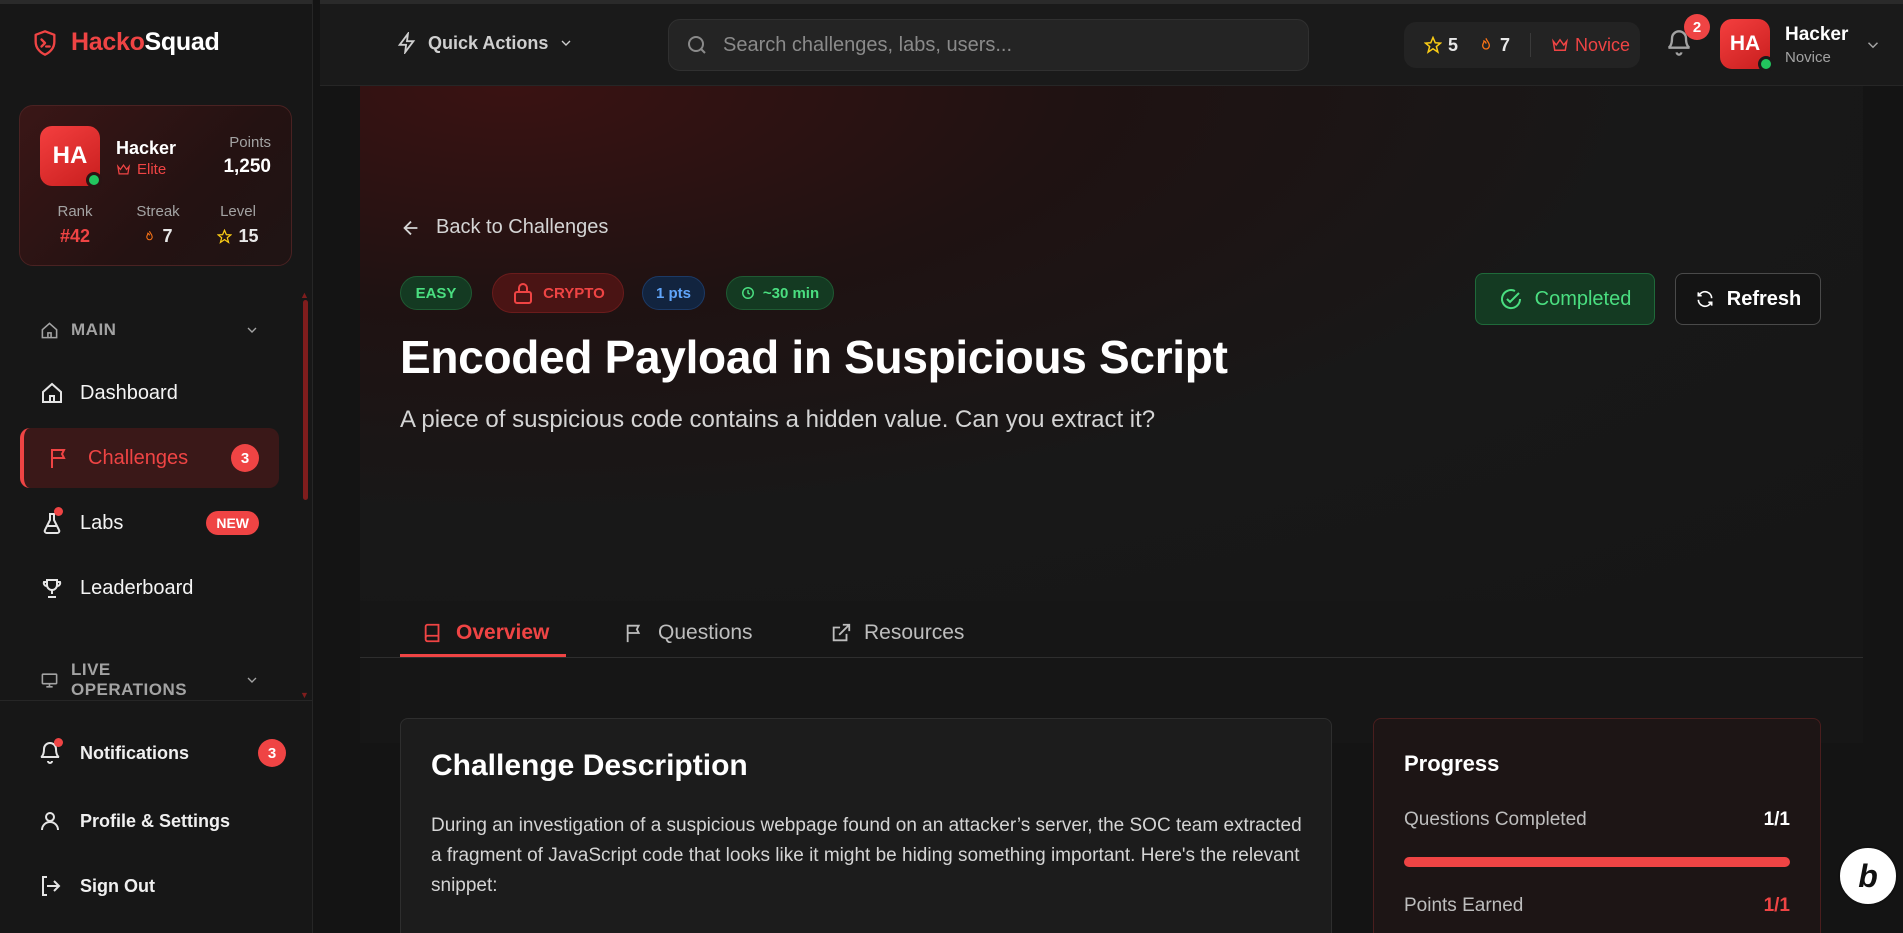 This screenshot has height=933, width=1903. What do you see at coordinates (150, 330) in the screenshot?
I see `section-main-toggle: MAIN` at bounding box center [150, 330].